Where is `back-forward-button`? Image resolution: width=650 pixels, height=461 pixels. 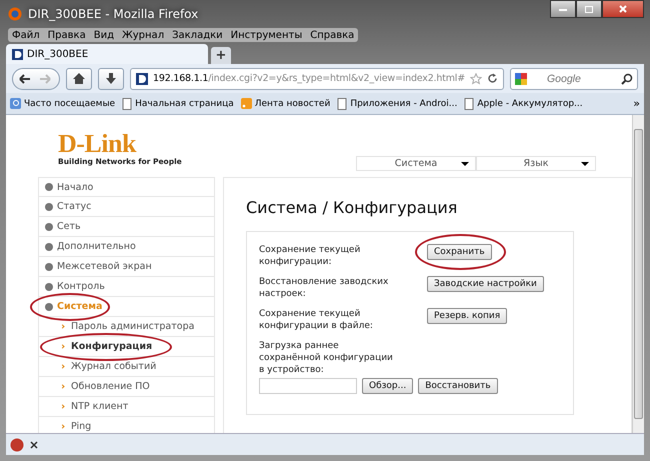
back-forward-button is located at coordinates (36, 79).